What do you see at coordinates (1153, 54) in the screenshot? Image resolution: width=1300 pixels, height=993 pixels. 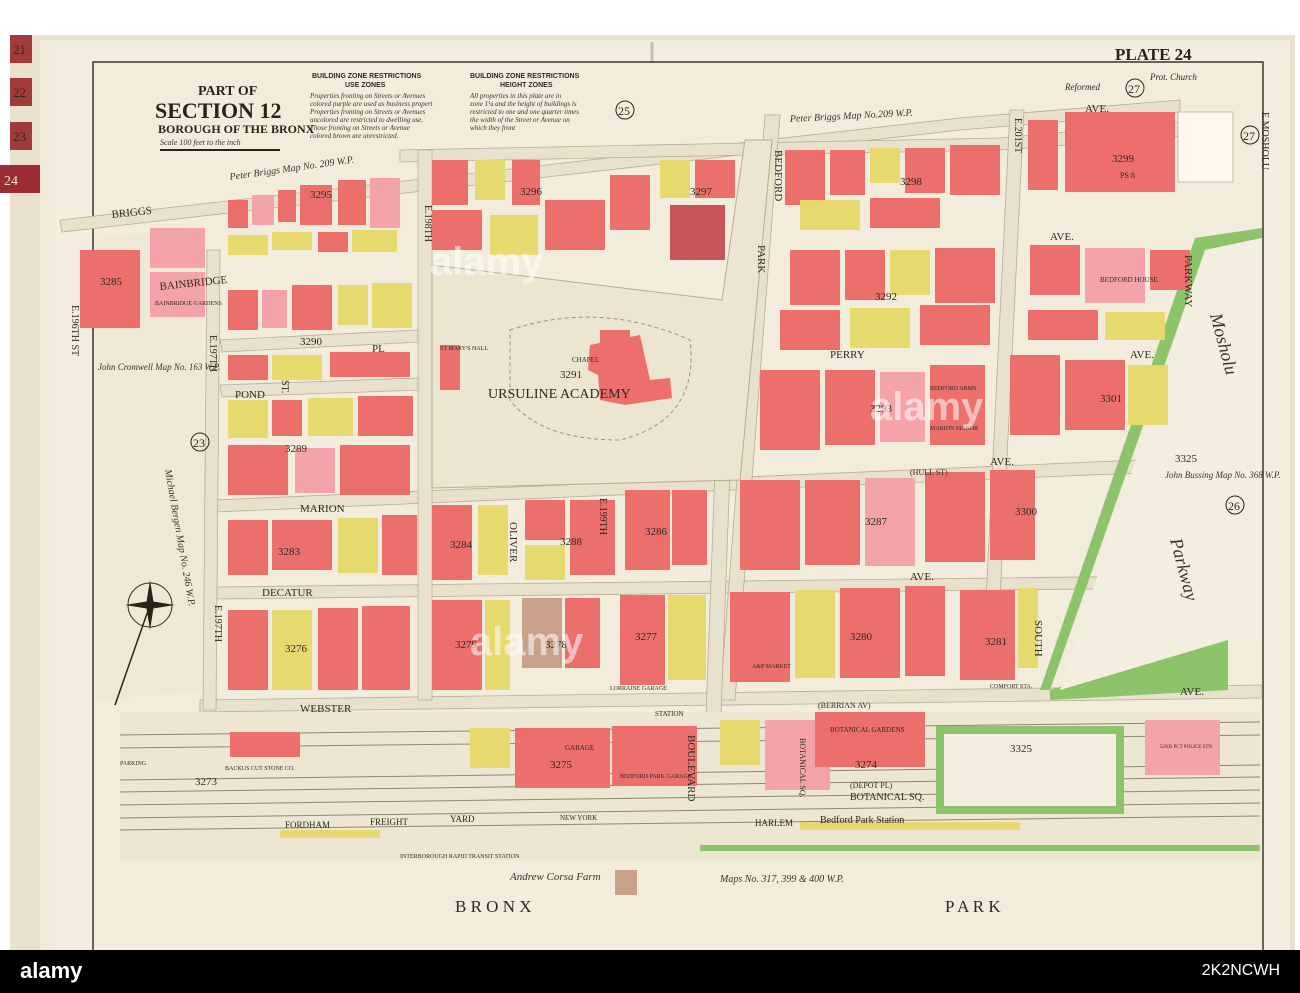 I see `plate-number: PLATE 24` at bounding box center [1153, 54].